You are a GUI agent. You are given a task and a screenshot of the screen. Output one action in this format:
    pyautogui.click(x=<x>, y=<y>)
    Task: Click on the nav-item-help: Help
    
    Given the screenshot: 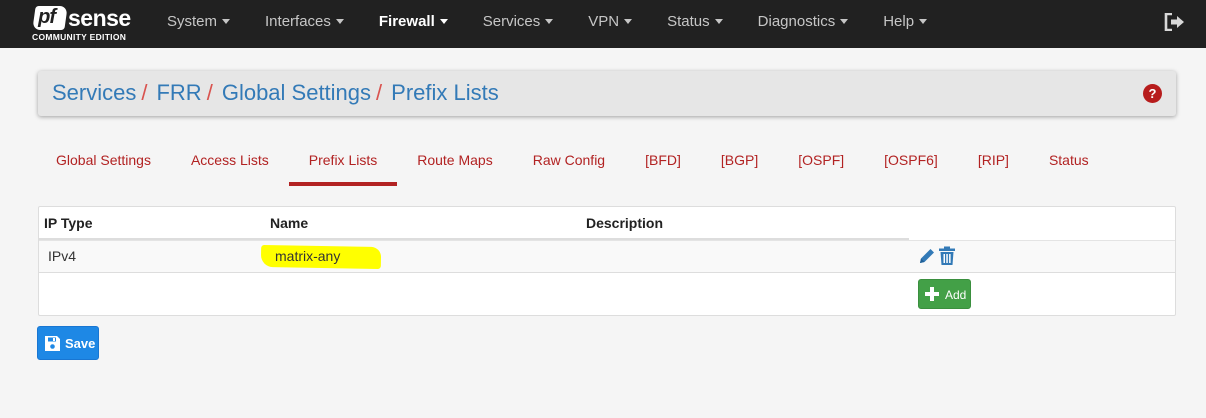 What is the action you would take?
    pyautogui.click(x=905, y=24)
    